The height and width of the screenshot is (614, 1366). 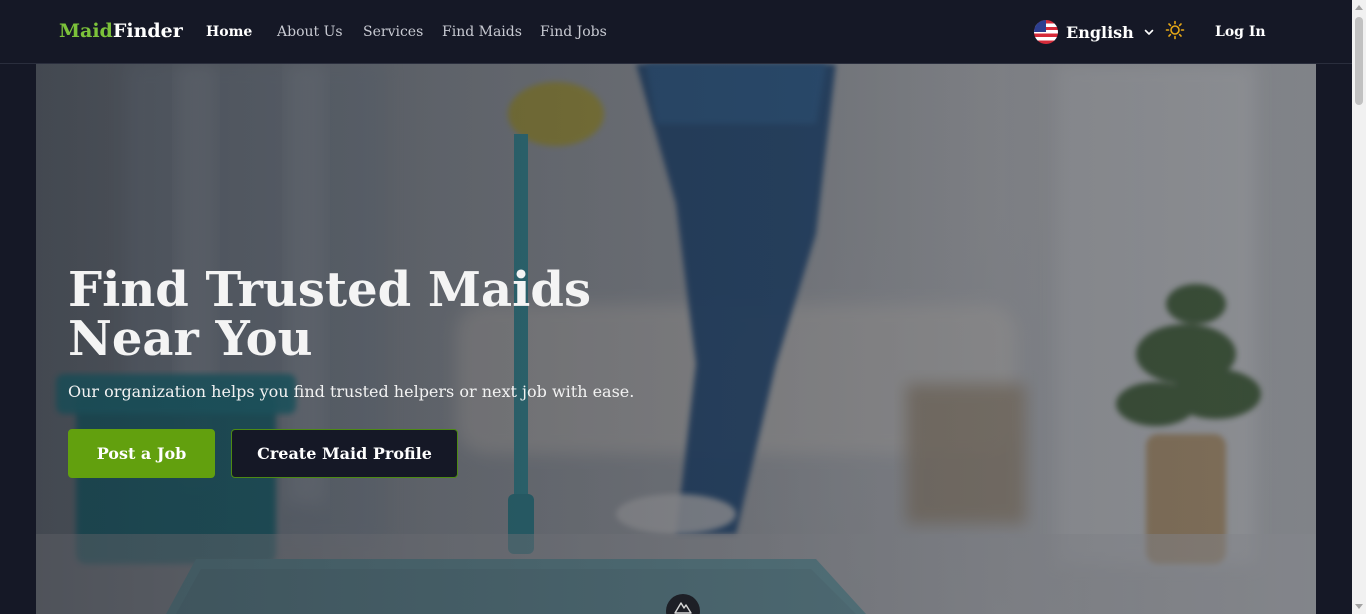 What do you see at coordinates (393, 32) in the screenshot?
I see `nav-link-services: Services` at bounding box center [393, 32].